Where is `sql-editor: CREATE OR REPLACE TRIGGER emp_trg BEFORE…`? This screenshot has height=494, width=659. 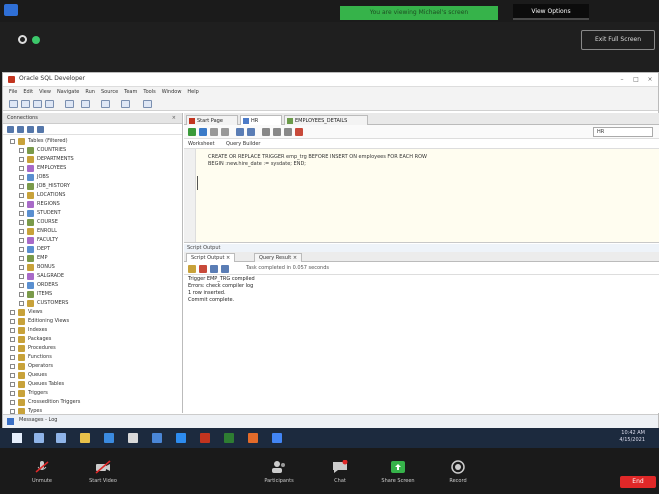 sql-editor: CREATE OR REPLACE TRIGGER emp_trg BEFORE… is located at coordinates (421, 196).